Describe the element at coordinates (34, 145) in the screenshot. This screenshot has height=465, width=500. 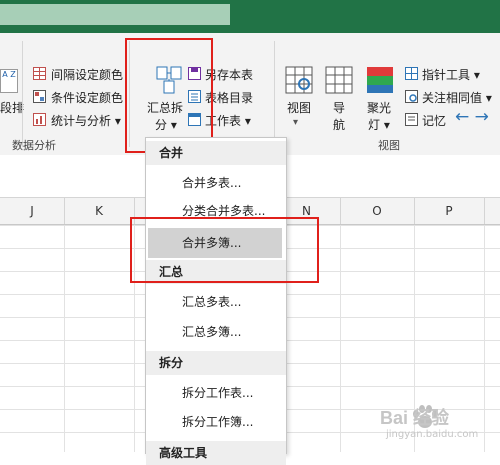
I see `analysis-group-label: 数据分析` at that location.